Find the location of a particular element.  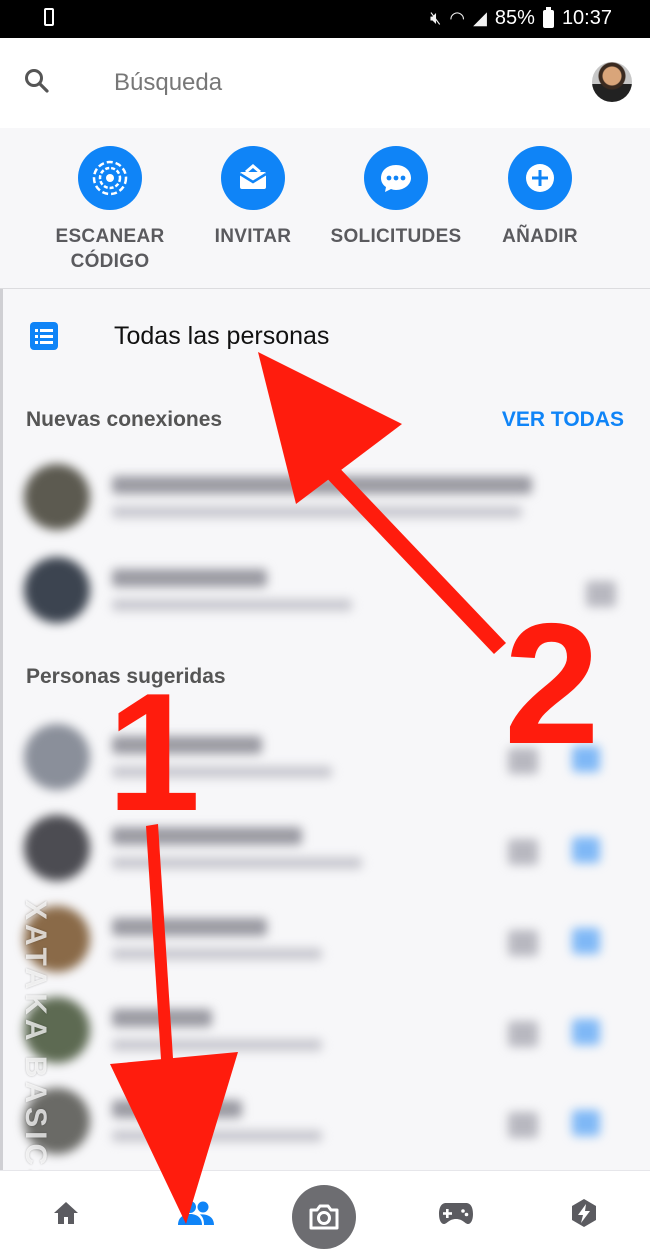

status-bar: 🔇︎ ◠ ◢ 85% 10:37 is located at coordinates (325, 19).